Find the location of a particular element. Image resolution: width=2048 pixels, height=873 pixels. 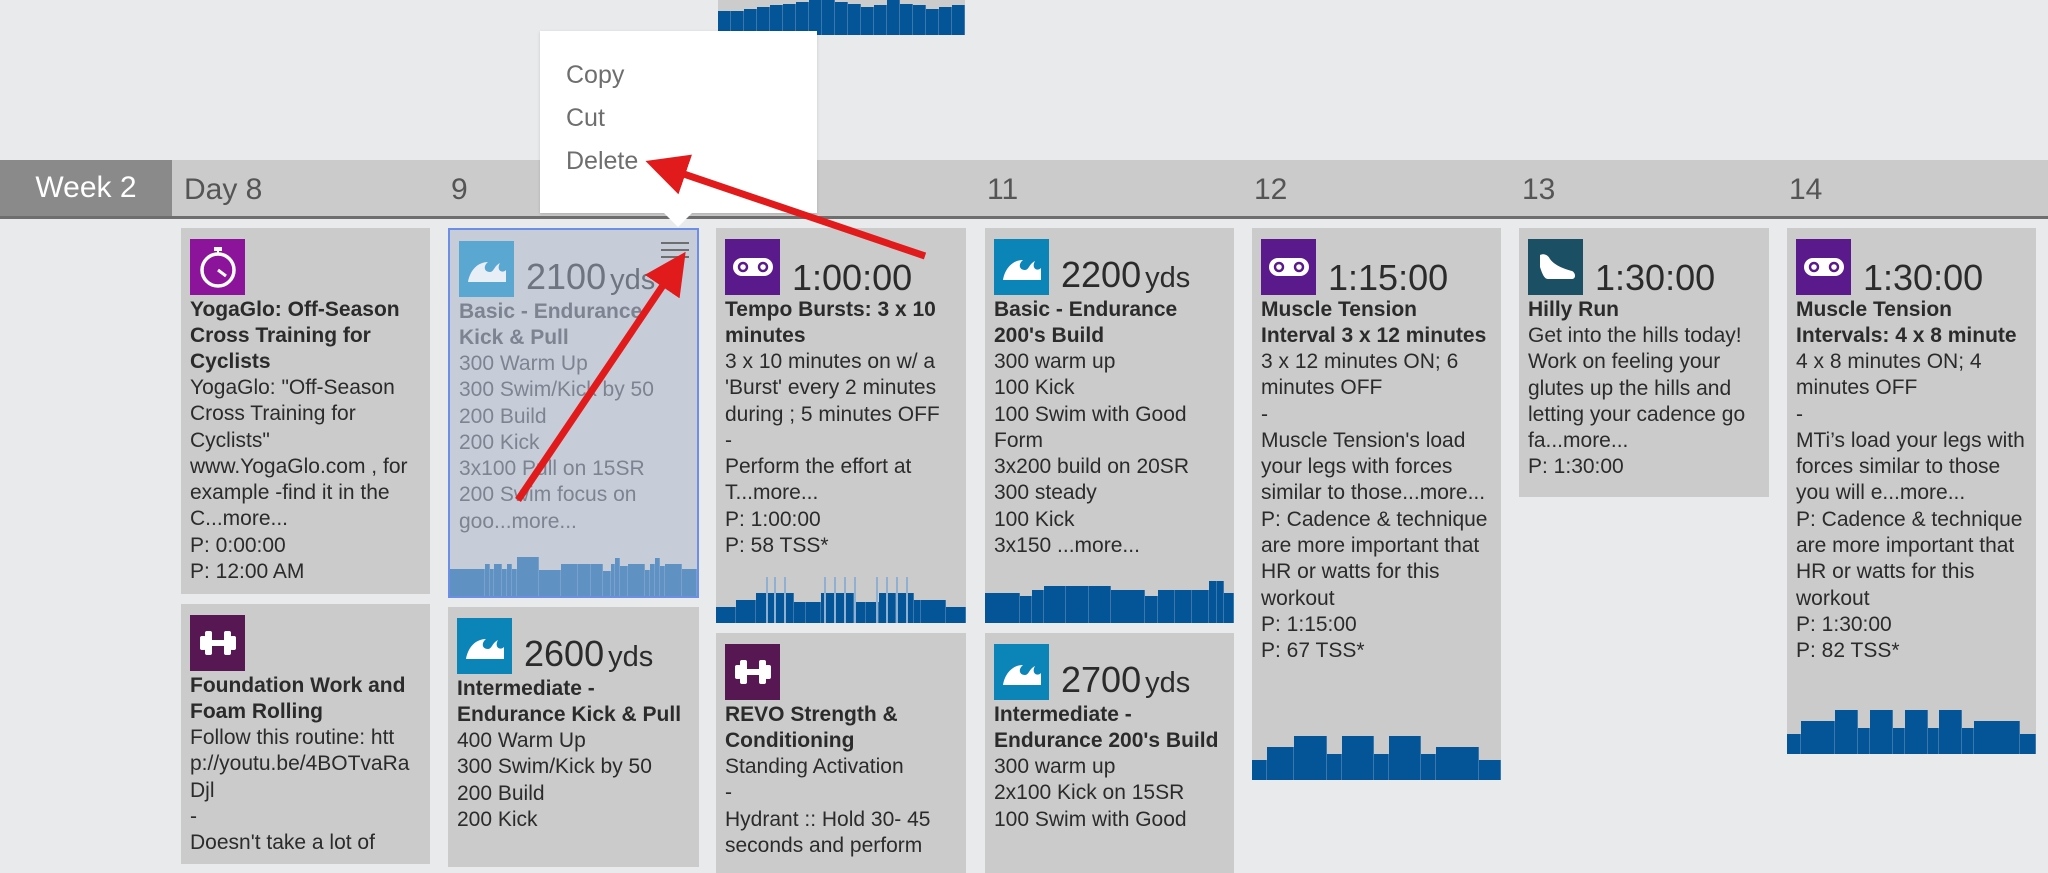

day-label-9: 9 is located at coordinates (459, 189).